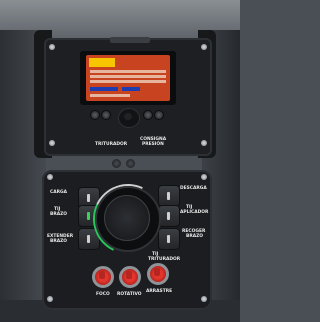  I want to click on rotativo-toggle, so click(130, 277).